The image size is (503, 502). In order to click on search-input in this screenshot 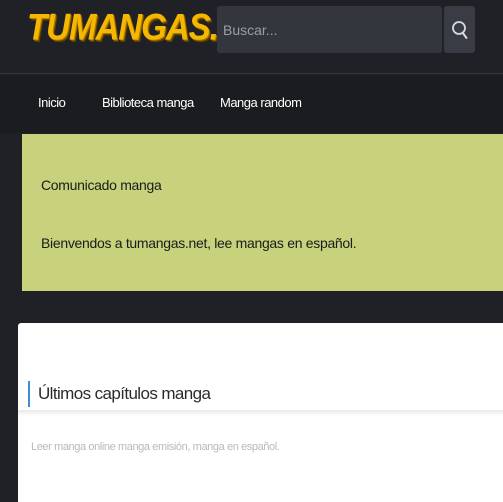, I will do `click(329, 29)`.